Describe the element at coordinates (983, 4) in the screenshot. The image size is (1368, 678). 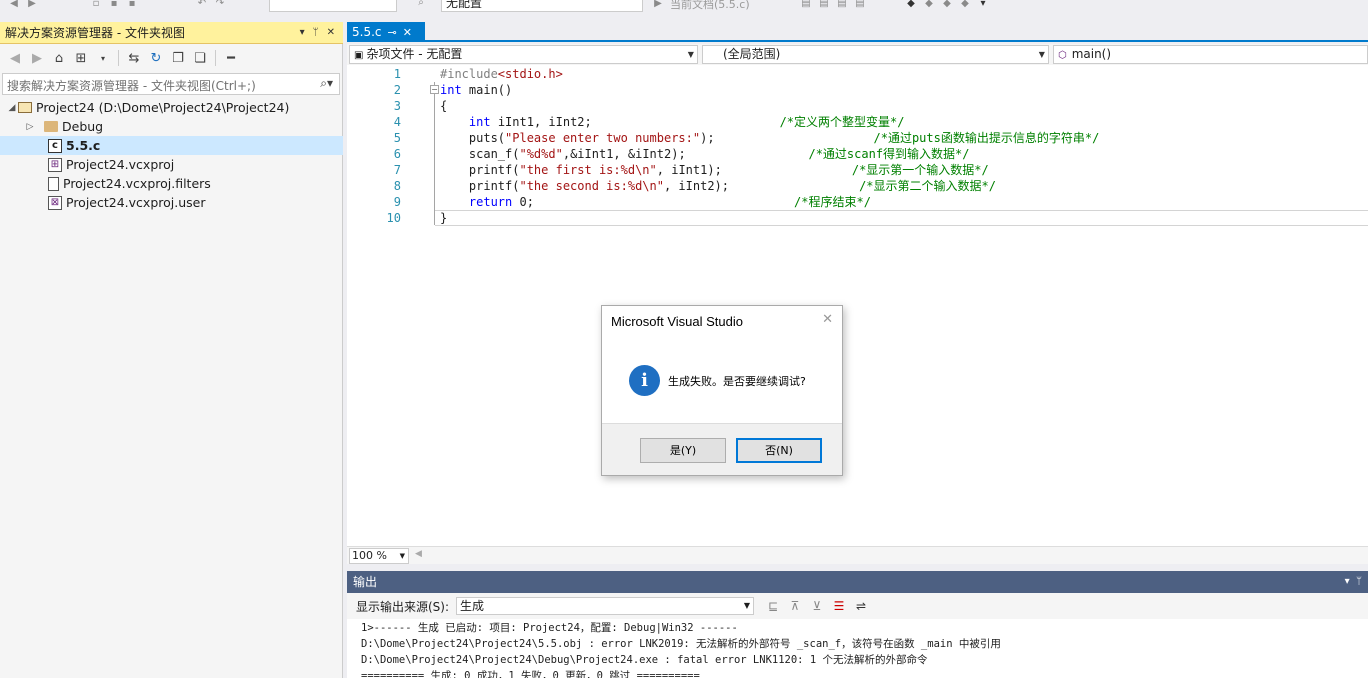
I see `toolbar-overflow-icon: ▾` at that location.